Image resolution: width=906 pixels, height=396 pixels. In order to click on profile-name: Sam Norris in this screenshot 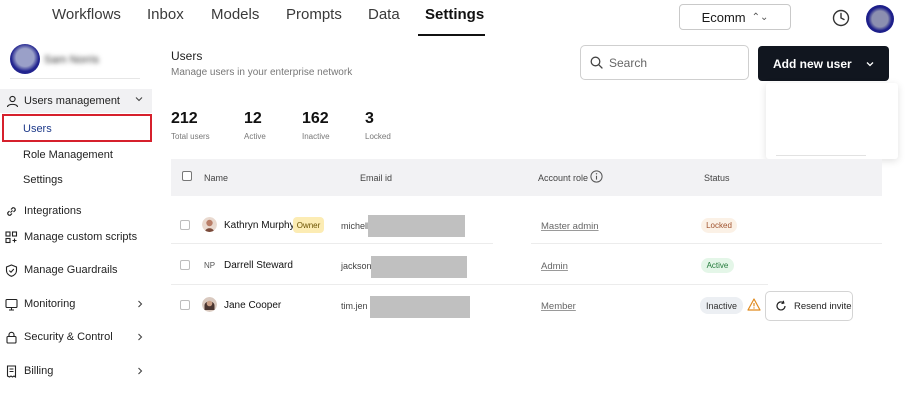, I will do `click(72, 60)`.